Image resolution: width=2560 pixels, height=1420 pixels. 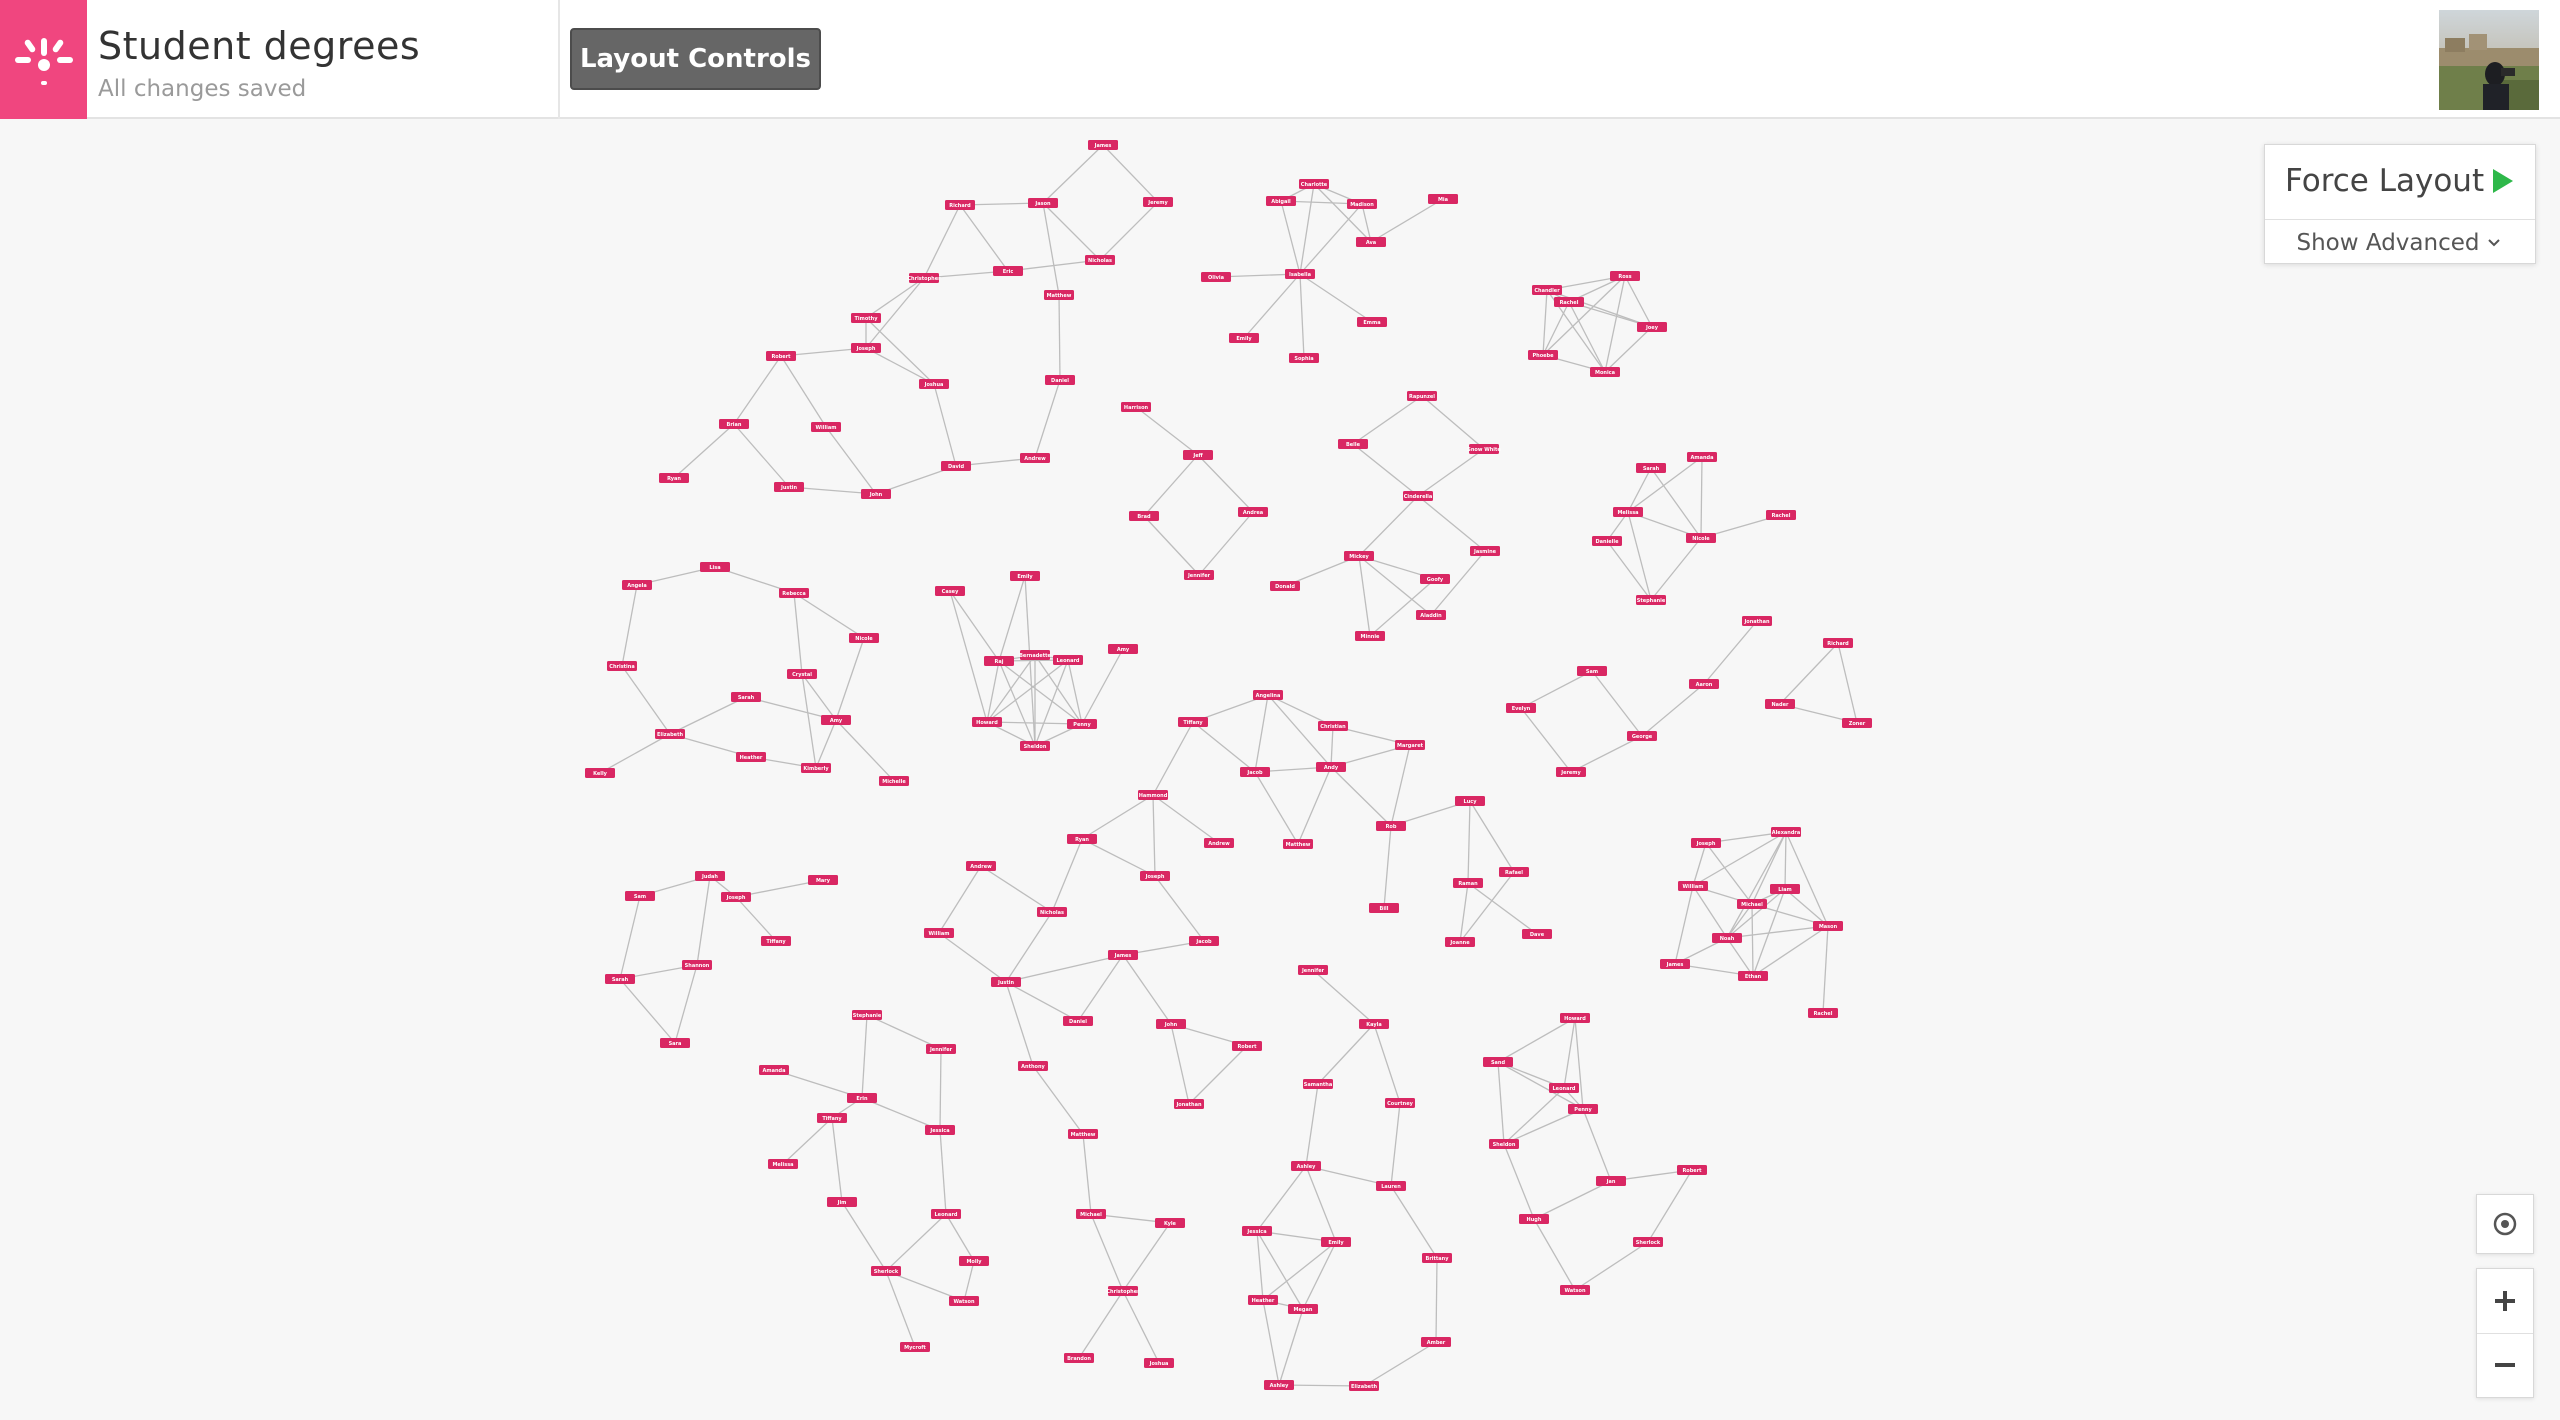 What do you see at coordinates (1193, 722) in the screenshot?
I see `graph-node: Tiffany` at bounding box center [1193, 722].